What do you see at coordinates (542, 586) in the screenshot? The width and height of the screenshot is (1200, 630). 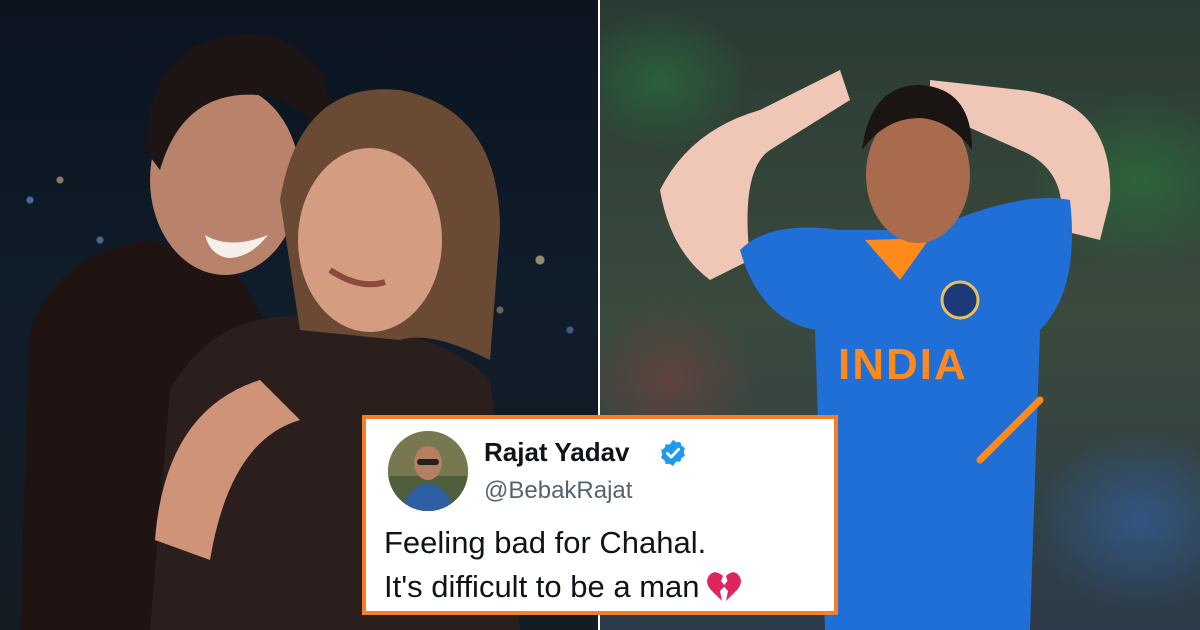 I see `tweet-text-line-2: It's difficult to be a man` at bounding box center [542, 586].